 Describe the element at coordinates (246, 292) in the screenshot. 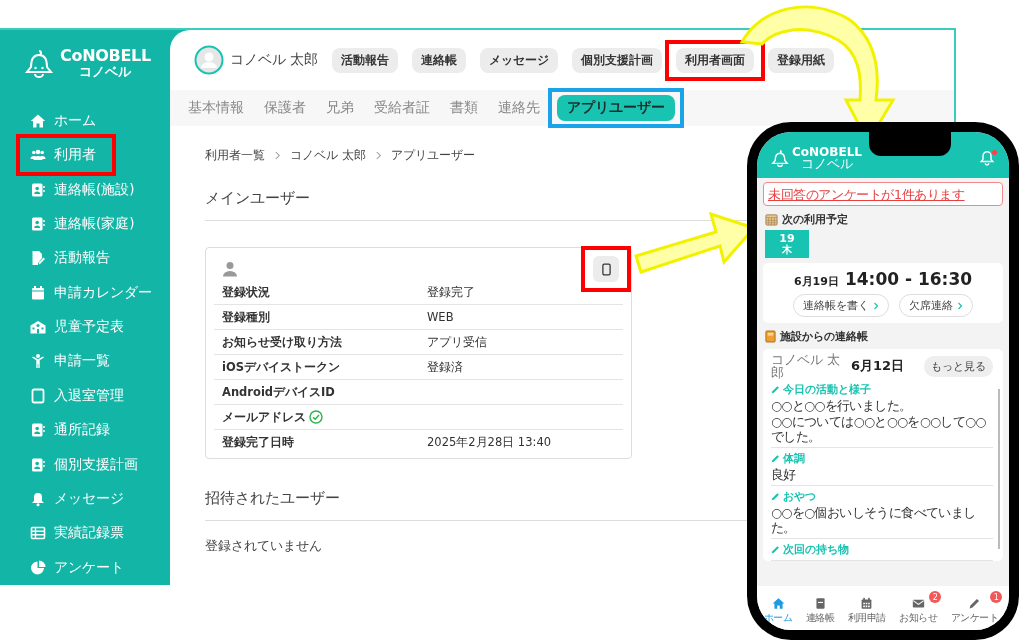

I see `field-label: 登録状況` at that location.